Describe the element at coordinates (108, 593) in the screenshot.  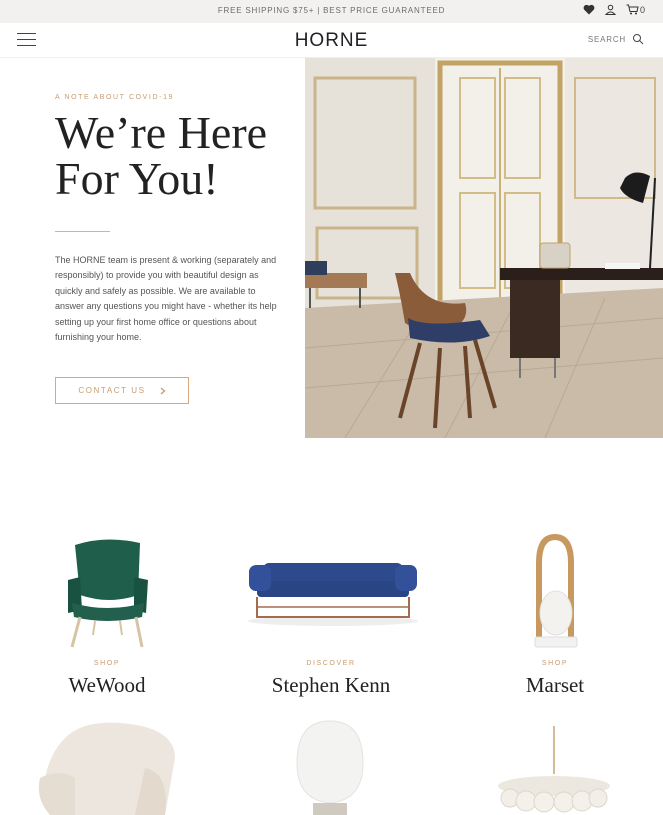
I see `armchair-image` at that location.